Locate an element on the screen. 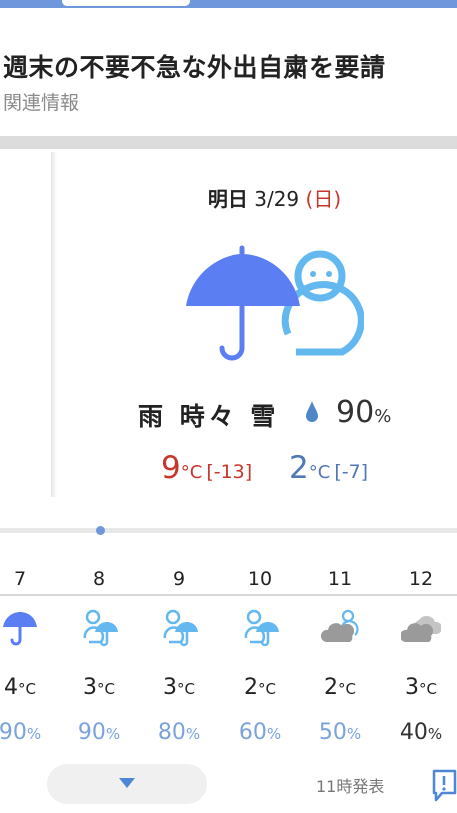  high-temp-unit: °C is located at coordinates (191, 472).